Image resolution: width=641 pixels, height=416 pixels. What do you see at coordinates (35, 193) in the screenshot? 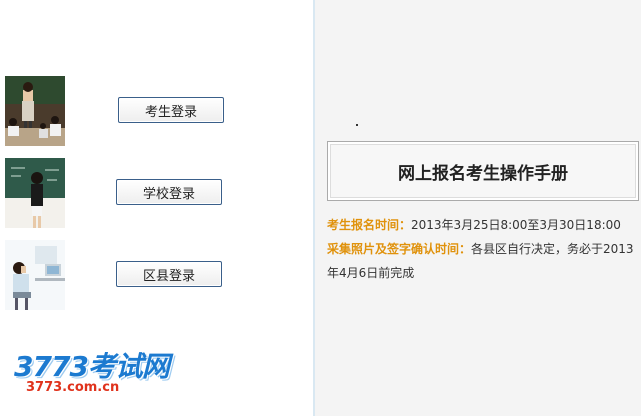
I see `student-blackboard-photo` at bounding box center [35, 193].